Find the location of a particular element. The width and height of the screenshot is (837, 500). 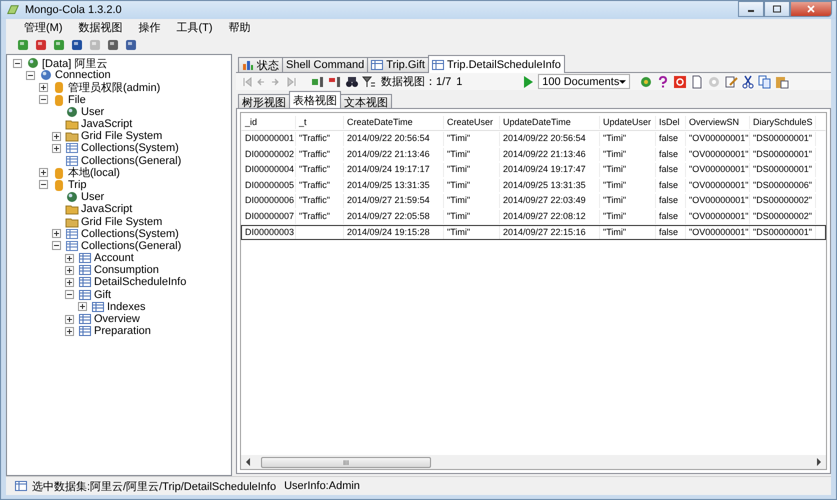

scroll-left-icon is located at coordinates (248, 462).